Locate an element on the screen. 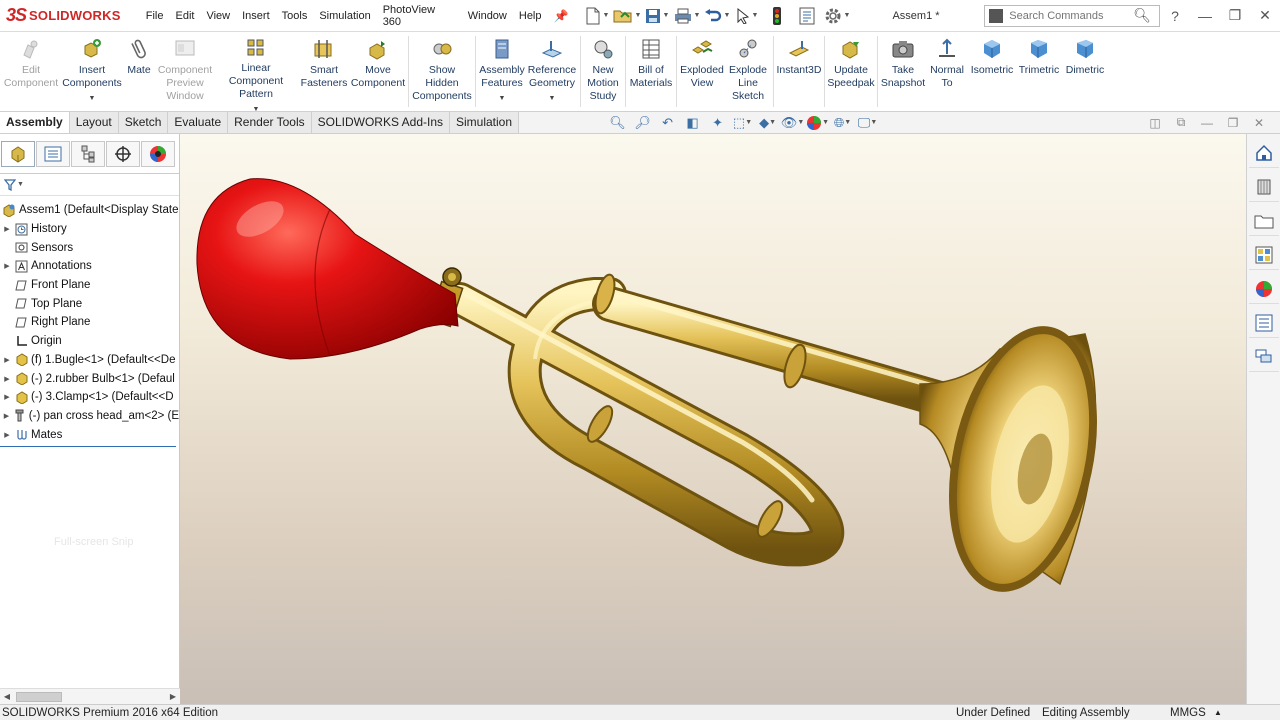  property-manager-tab is located at coordinates (52, 153).